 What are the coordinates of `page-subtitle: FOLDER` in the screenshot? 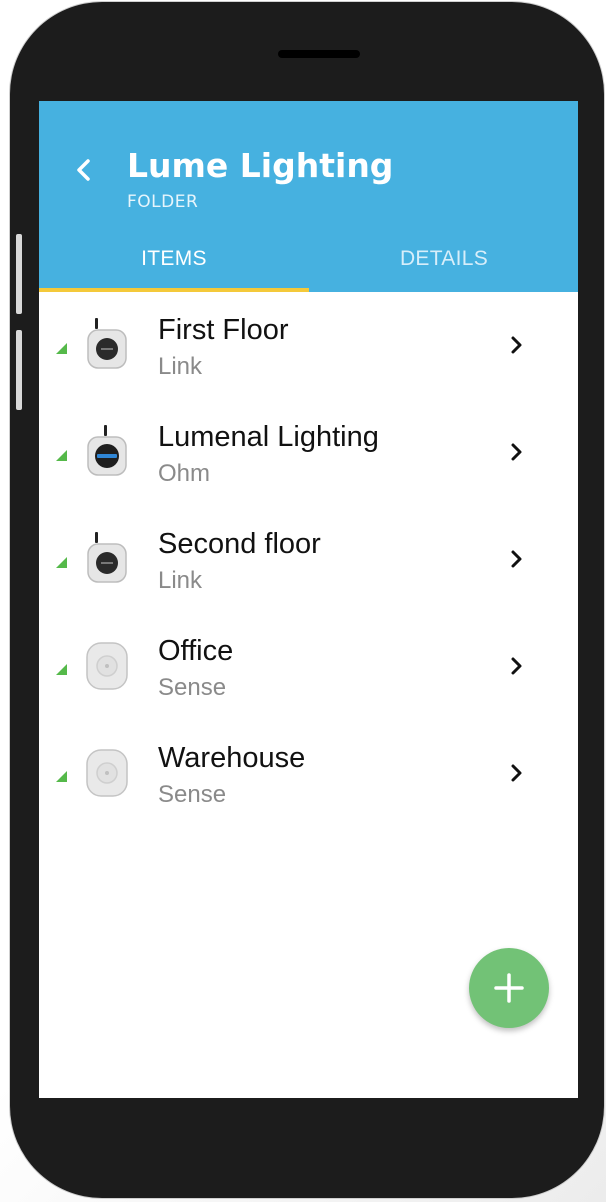 It's located at (163, 202).